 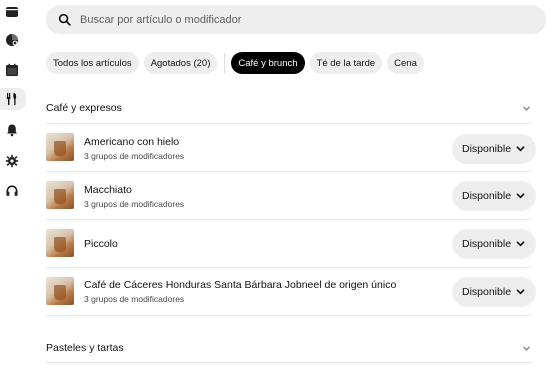 I want to click on section-title: Café y expresos, so click(x=84, y=108).